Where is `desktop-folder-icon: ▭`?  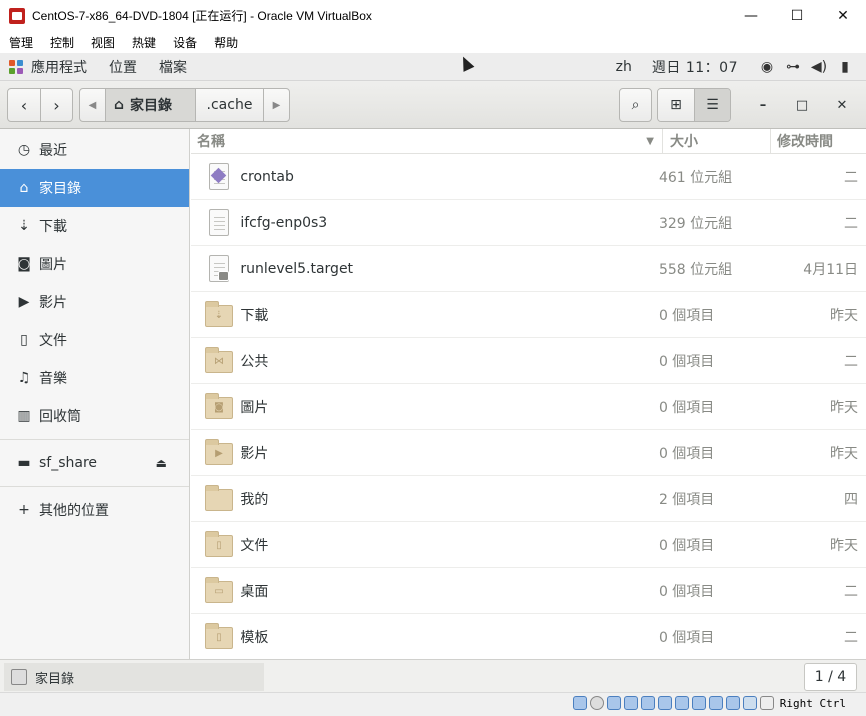
desktop-folder-icon: ▭ is located at coordinates (219, 591).